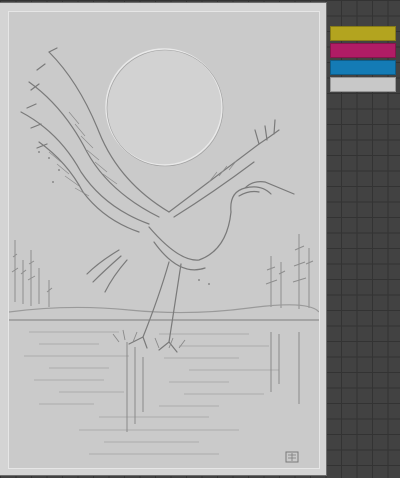  I want to click on light-gray-swatch, so click(363, 84).